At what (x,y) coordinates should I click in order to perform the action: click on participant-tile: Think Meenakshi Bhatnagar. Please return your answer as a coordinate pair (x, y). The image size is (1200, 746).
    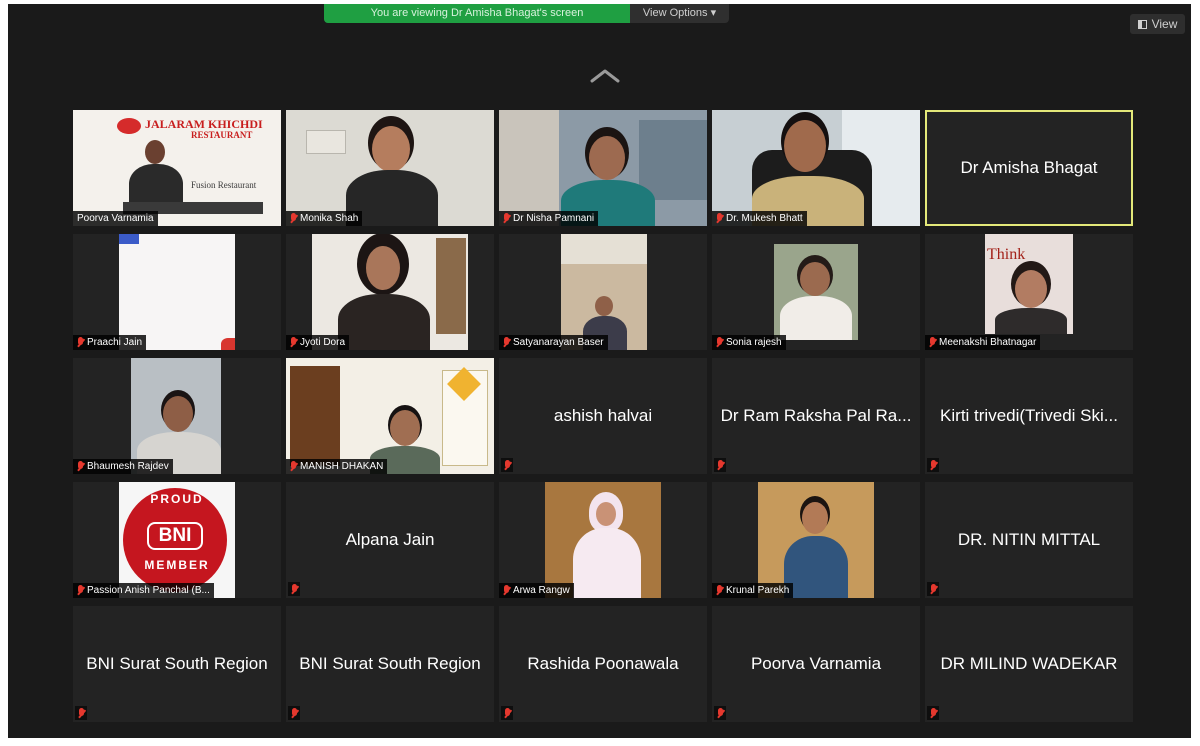
    Looking at the image, I should click on (1029, 292).